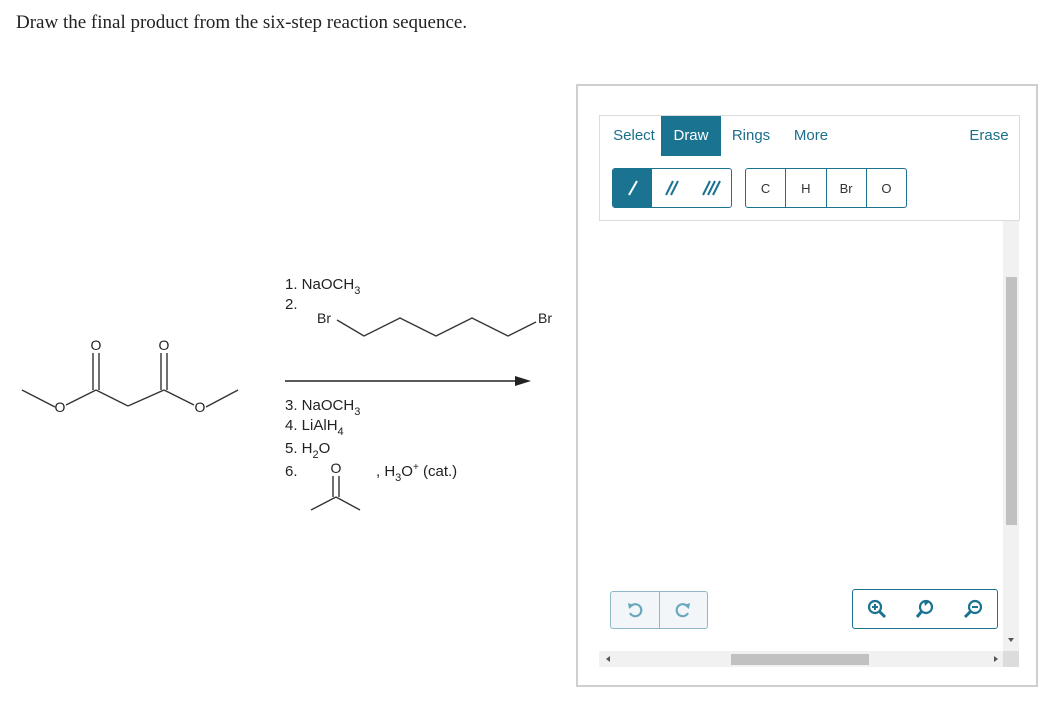  I want to click on bond-tool-group, so click(672, 188).